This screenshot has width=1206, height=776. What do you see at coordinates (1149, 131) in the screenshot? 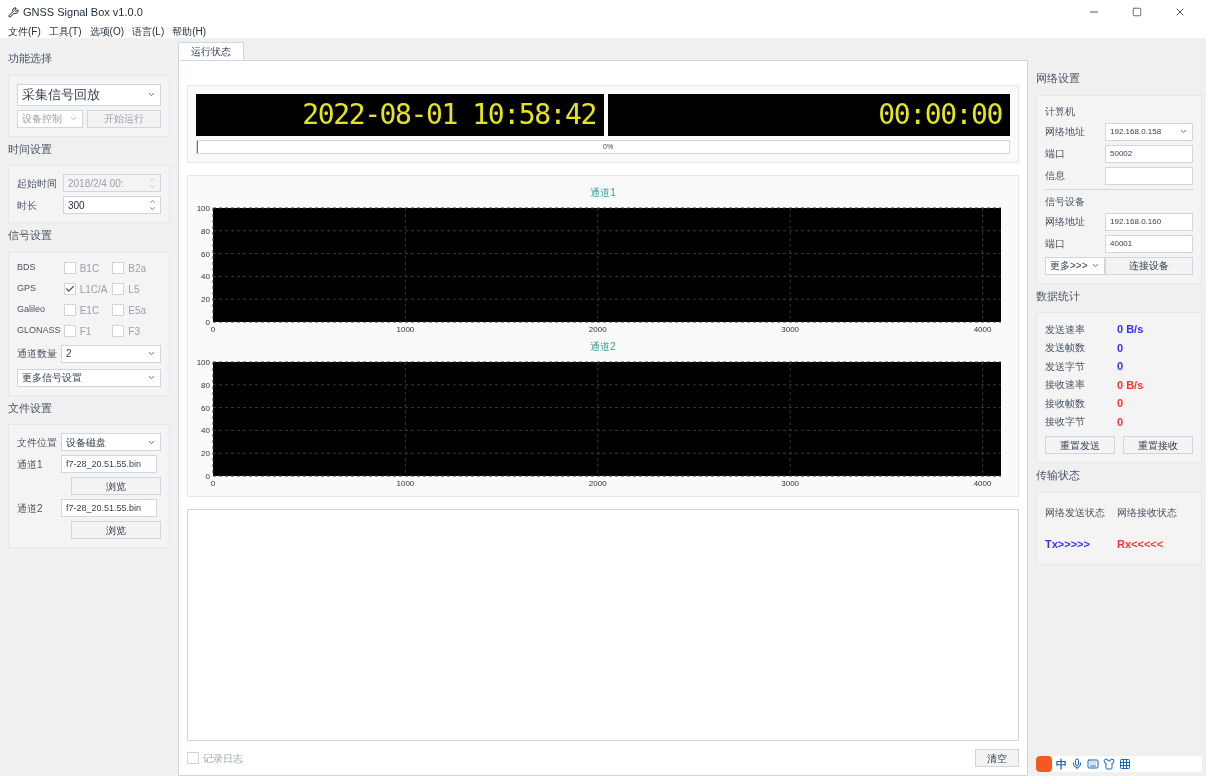
I see `address-dropdown: 192.168.0.158` at bounding box center [1149, 131].